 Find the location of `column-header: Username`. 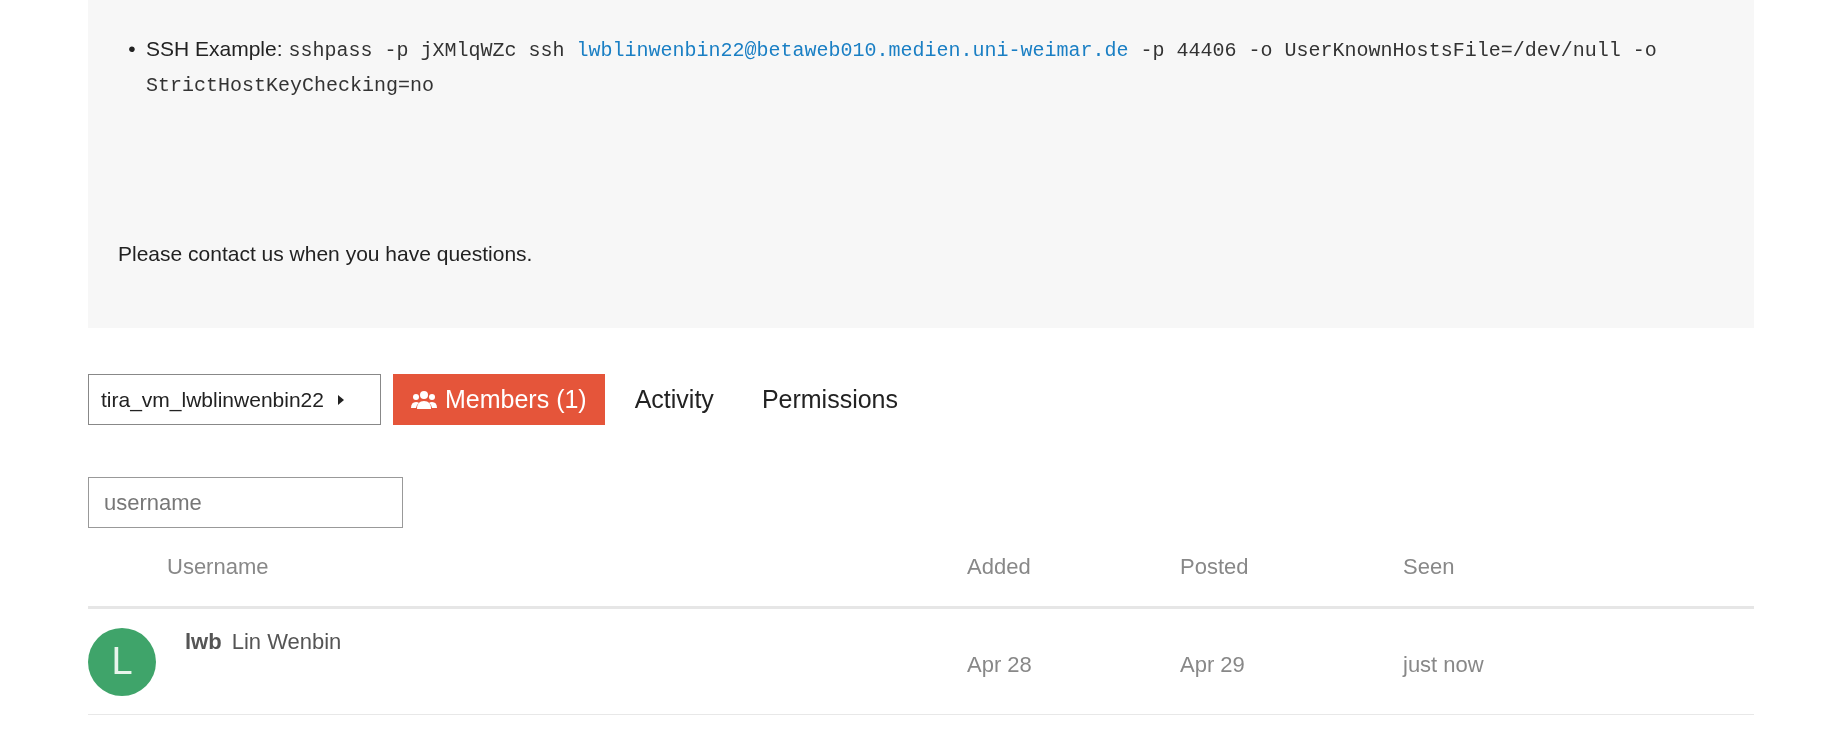

column-header: Username is located at coordinates (218, 567).